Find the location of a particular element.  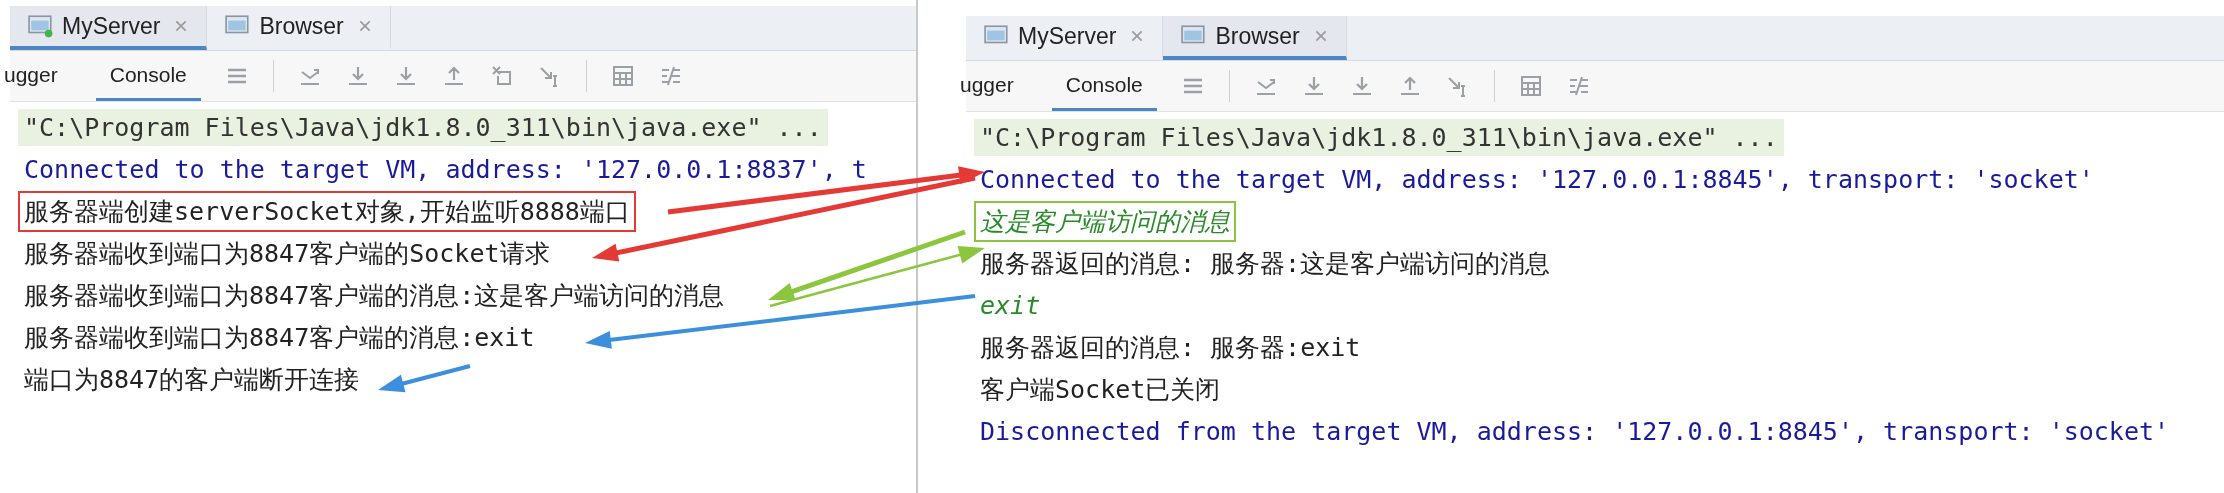

close-tab-icon is located at coordinates (501, 76).